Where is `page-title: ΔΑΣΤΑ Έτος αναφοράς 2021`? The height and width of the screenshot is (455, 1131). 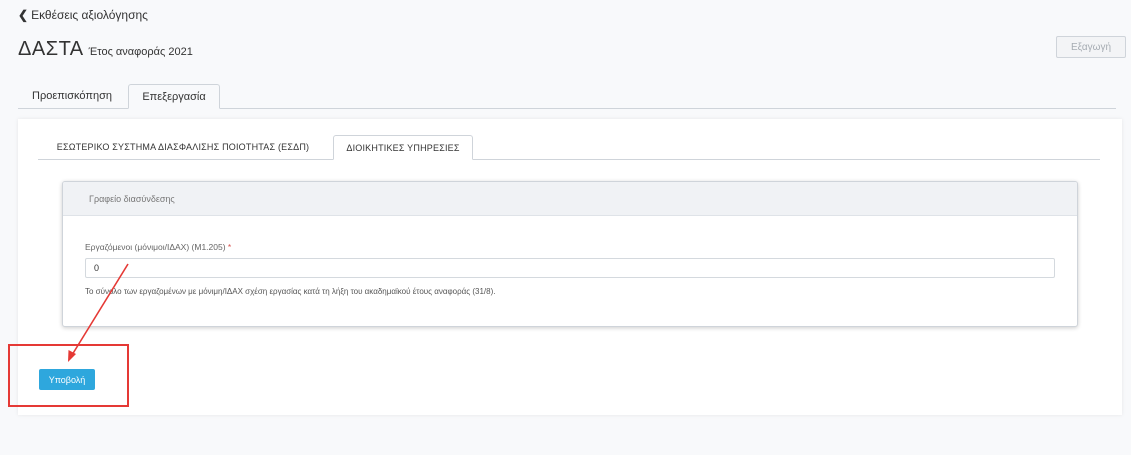
page-title: ΔΑΣΤΑ Έτος αναφοράς 2021 is located at coordinates (105, 49).